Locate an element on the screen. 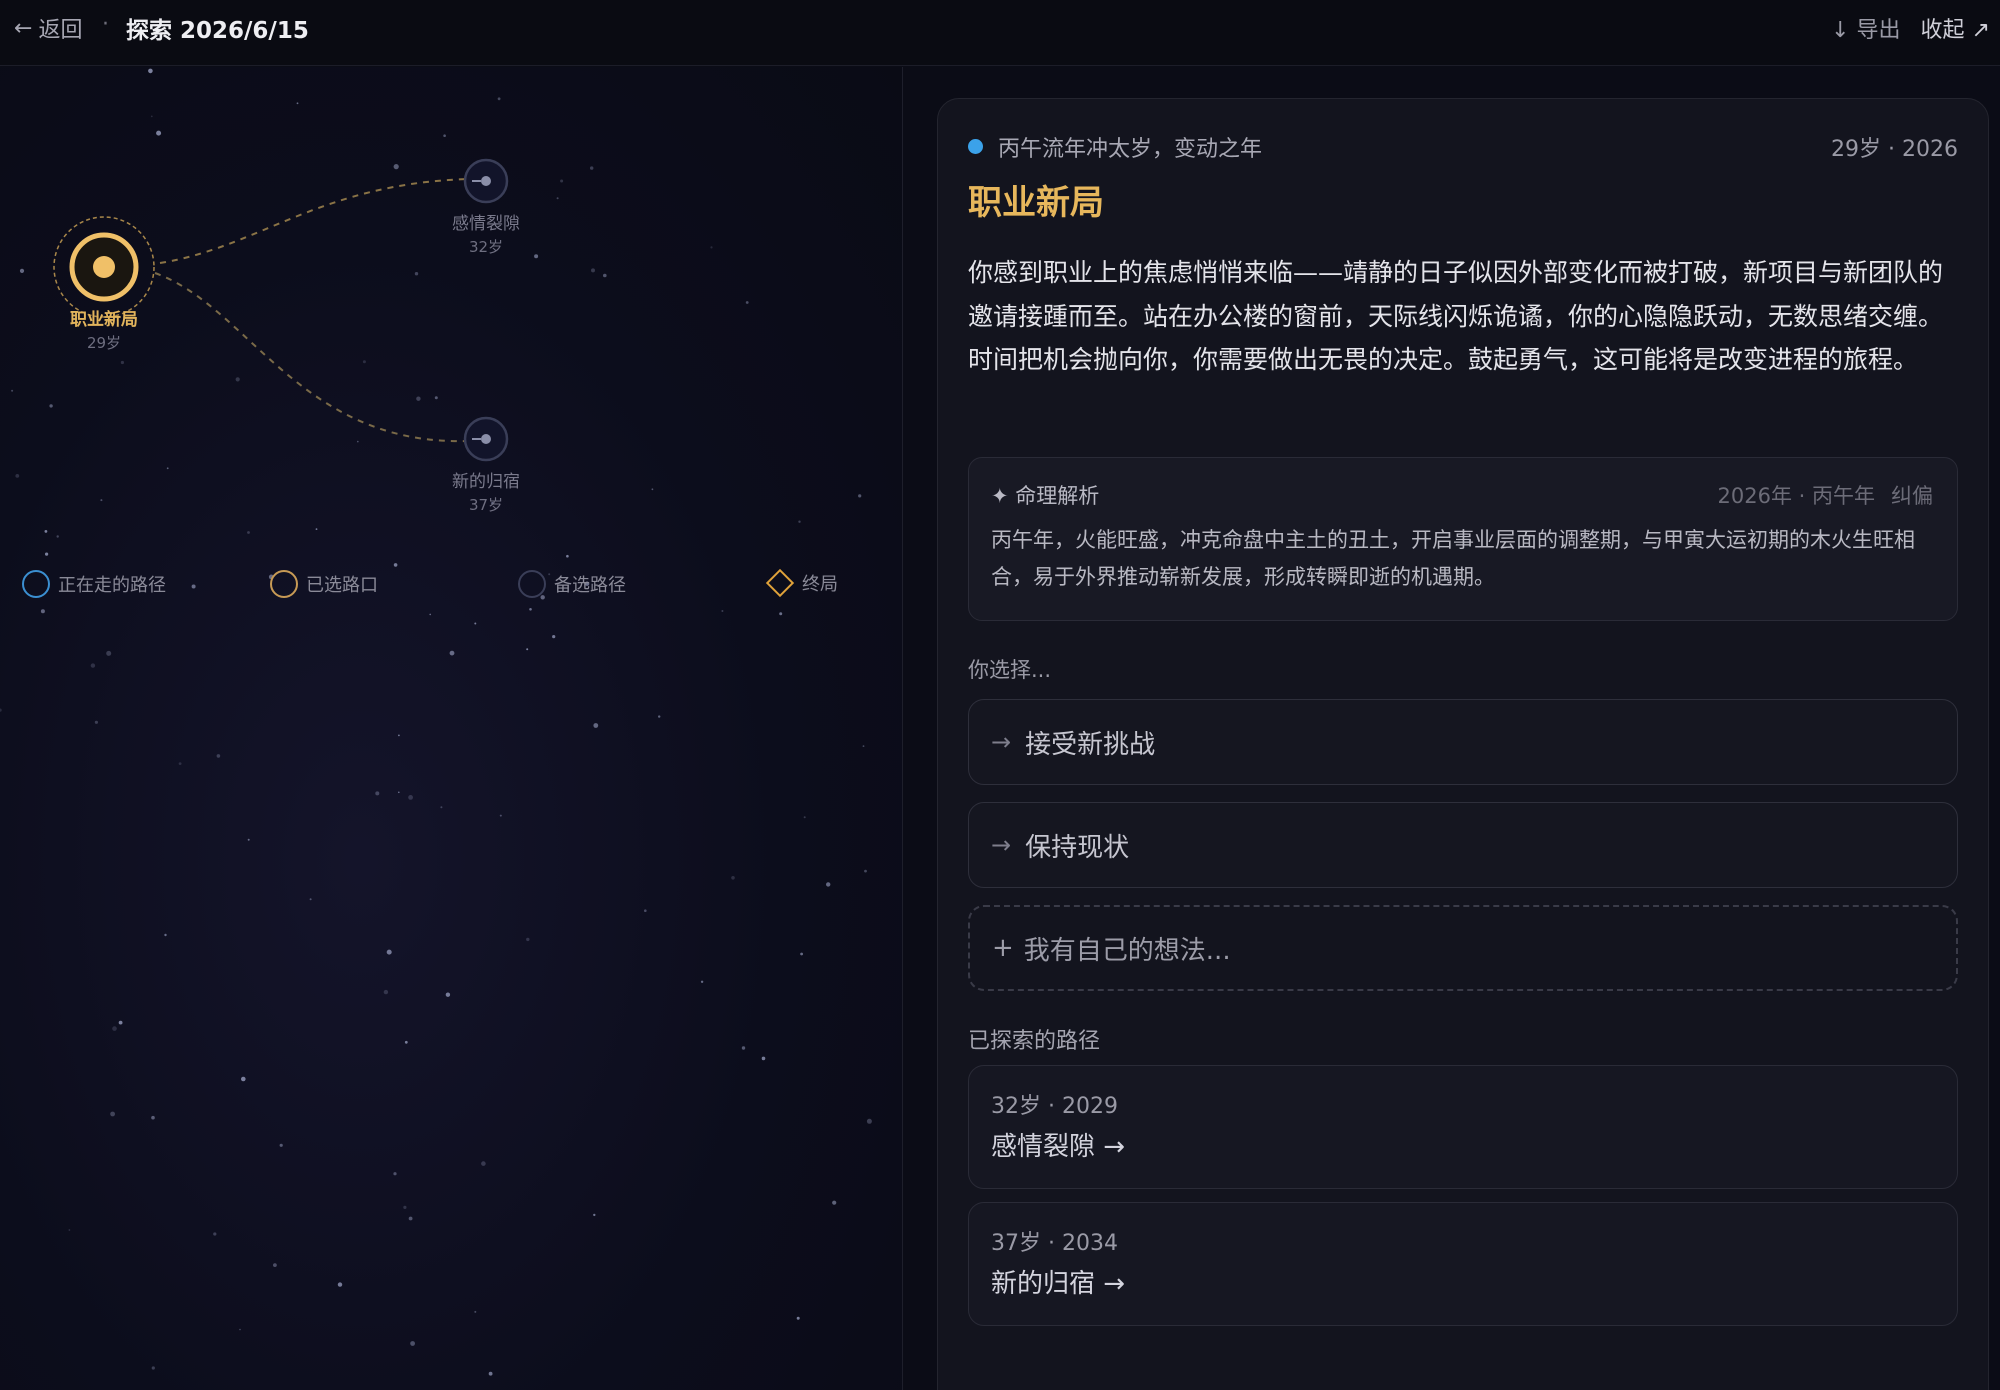 The image size is (2000, 1390). node-age: 29岁 is located at coordinates (104, 343).